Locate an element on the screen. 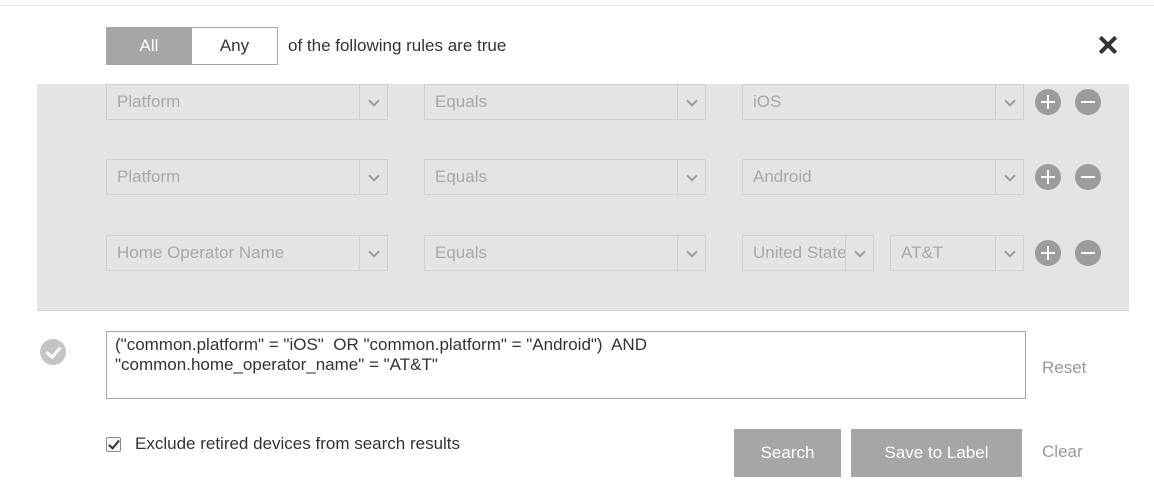 The image size is (1154, 495). save-to-label-button: Save to Label is located at coordinates (936, 453).